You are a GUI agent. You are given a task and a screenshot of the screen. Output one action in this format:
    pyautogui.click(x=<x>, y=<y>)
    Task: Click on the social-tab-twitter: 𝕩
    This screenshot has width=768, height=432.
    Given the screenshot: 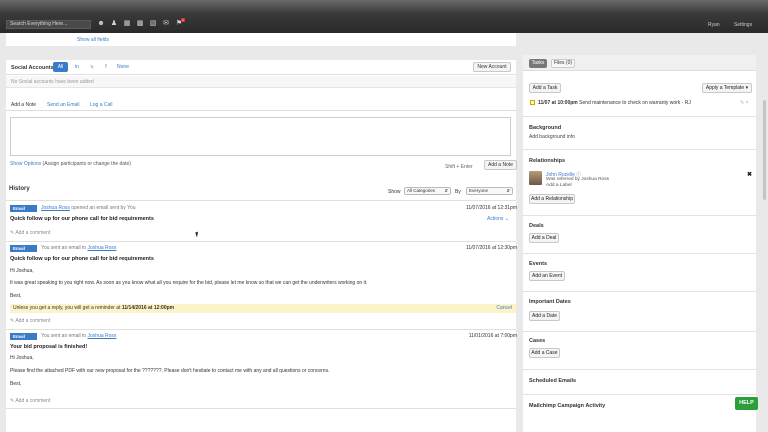 What is the action you would take?
    pyautogui.click(x=92, y=67)
    